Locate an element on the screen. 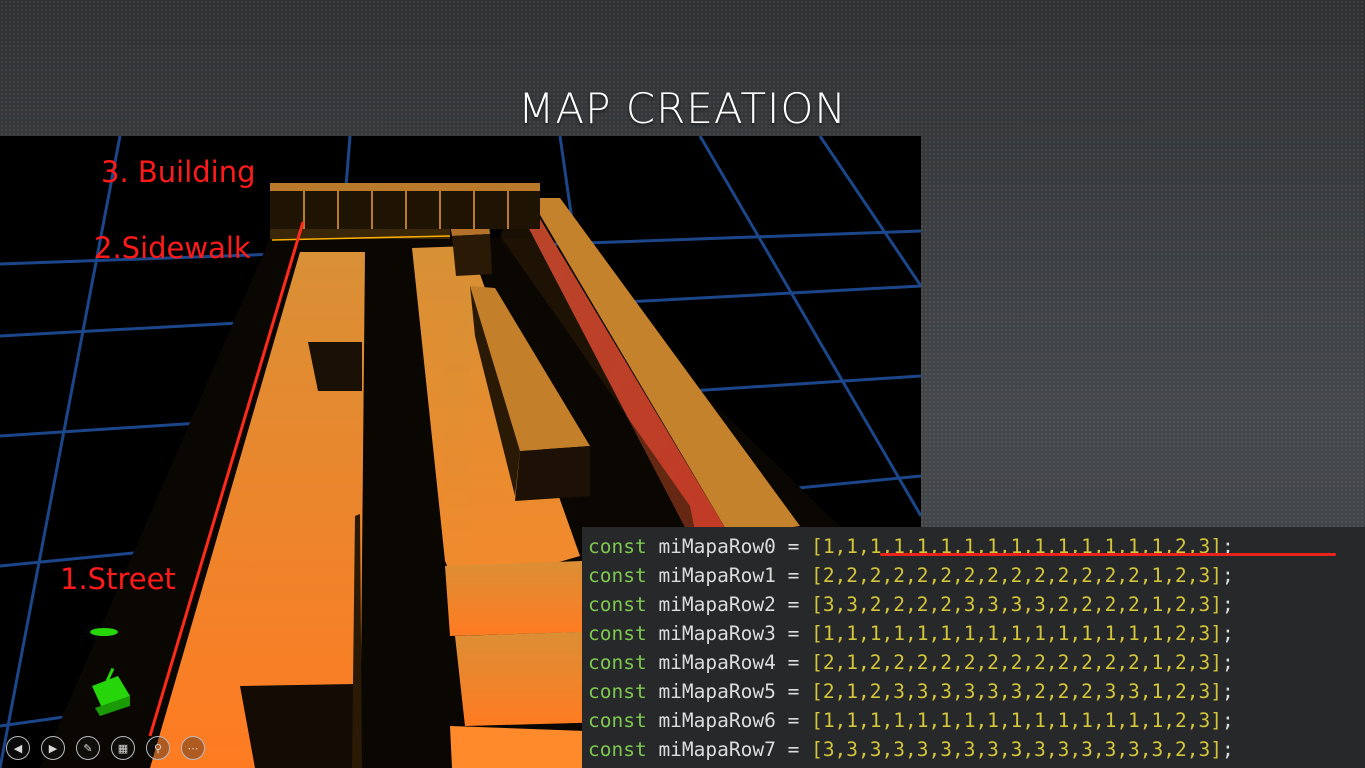 This screenshot has width=1365, height=768. sidewalk-label: 2.Sidewalk is located at coordinates (172, 248).